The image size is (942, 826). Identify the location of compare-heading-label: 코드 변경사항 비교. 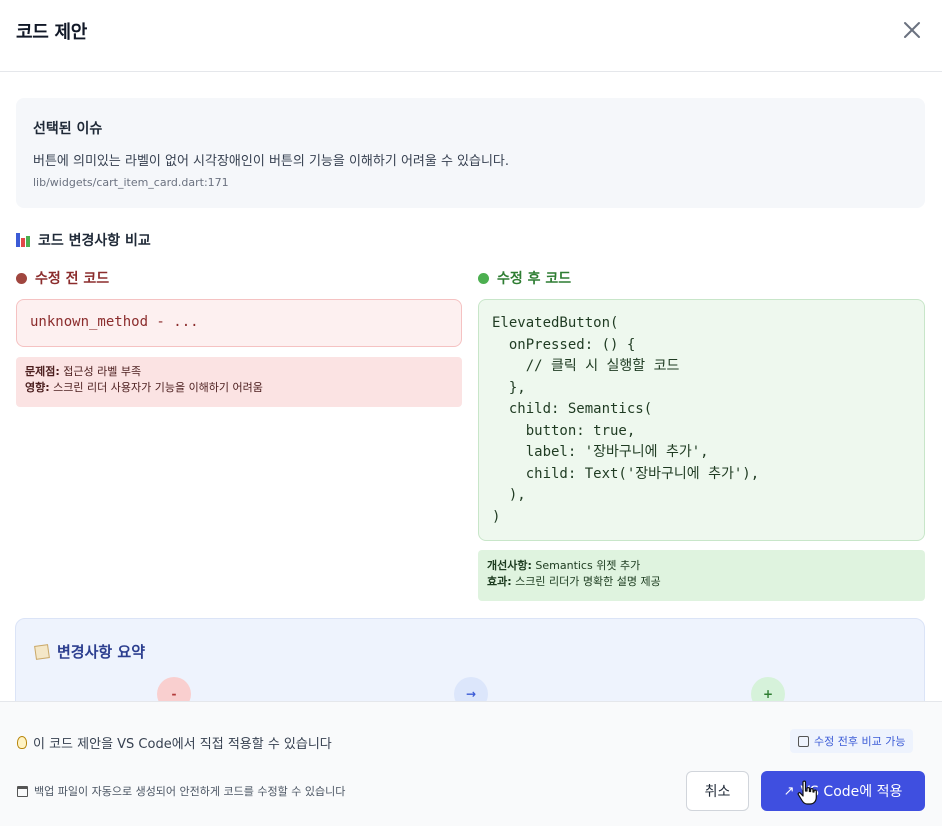
(94, 241).